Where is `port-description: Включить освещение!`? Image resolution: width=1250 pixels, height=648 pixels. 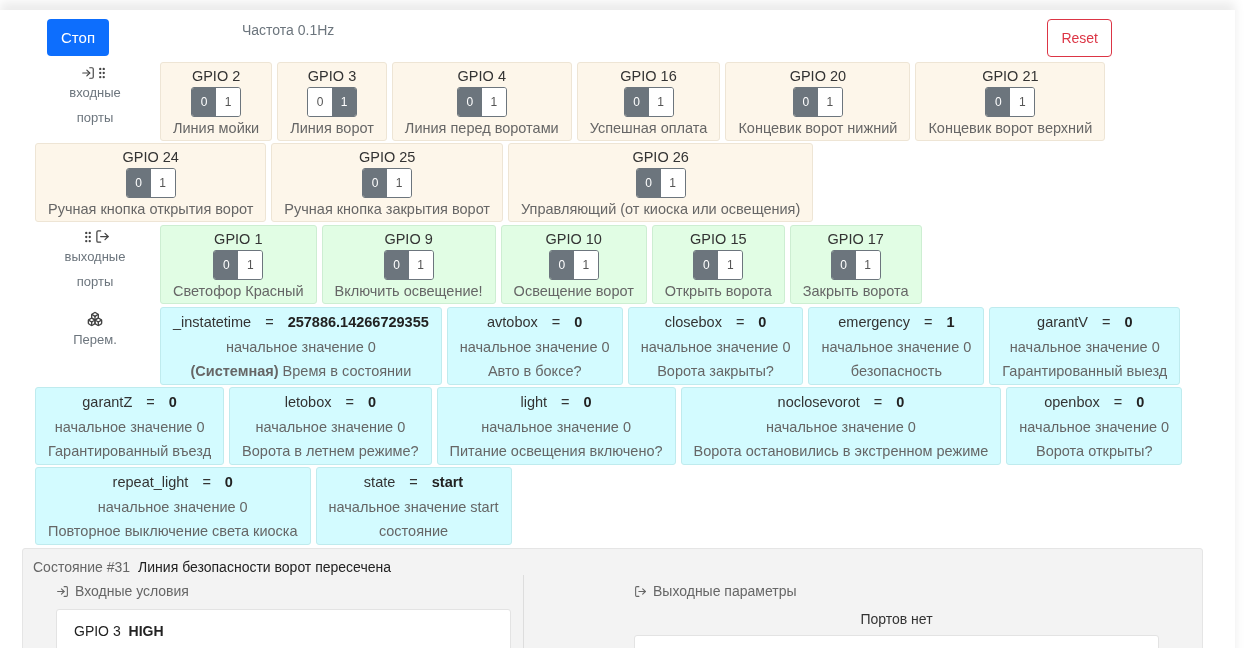
port-description: Включить освещение! is located at coordinates (408, 291).